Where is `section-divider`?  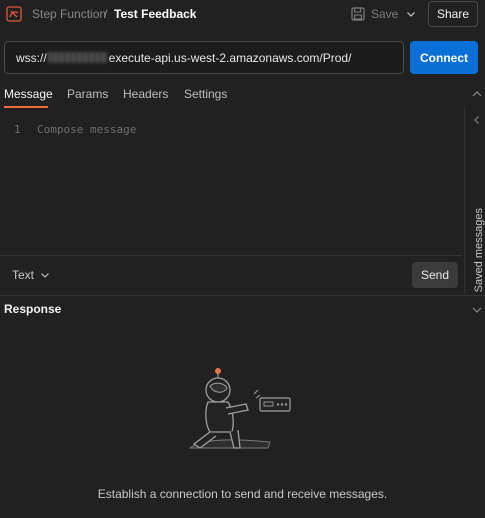 section-divider is located at coordinates (242, 295).